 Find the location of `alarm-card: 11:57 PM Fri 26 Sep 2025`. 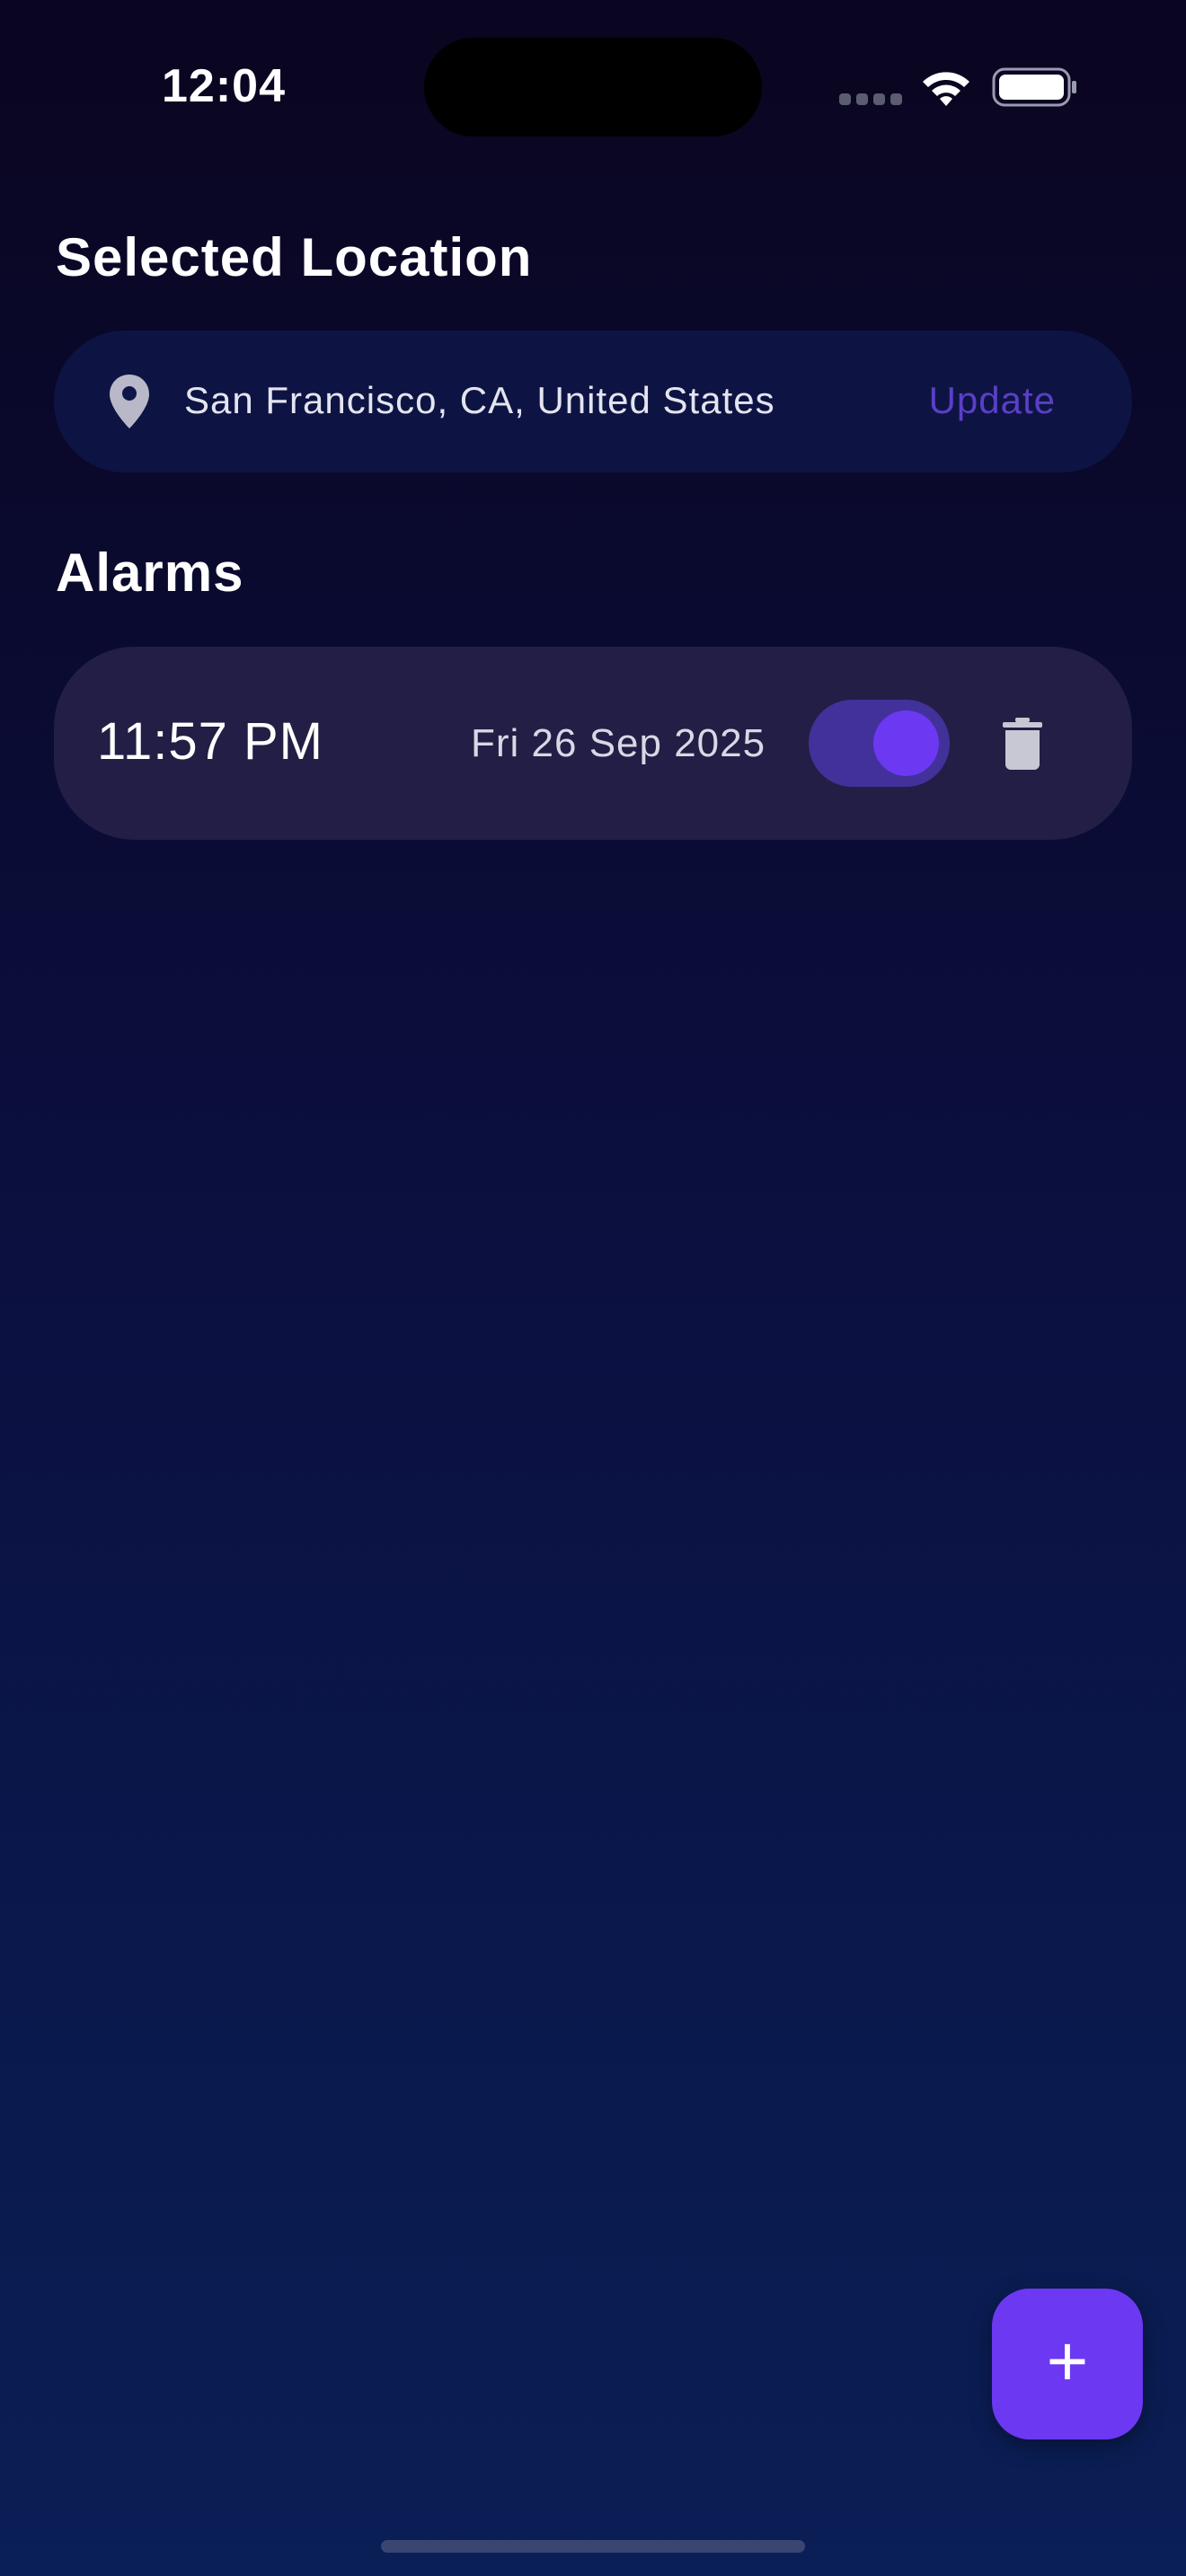

alarm-card: 11:57 PM Fri 26 Sep 2025 is located at coordinates (593, 743).